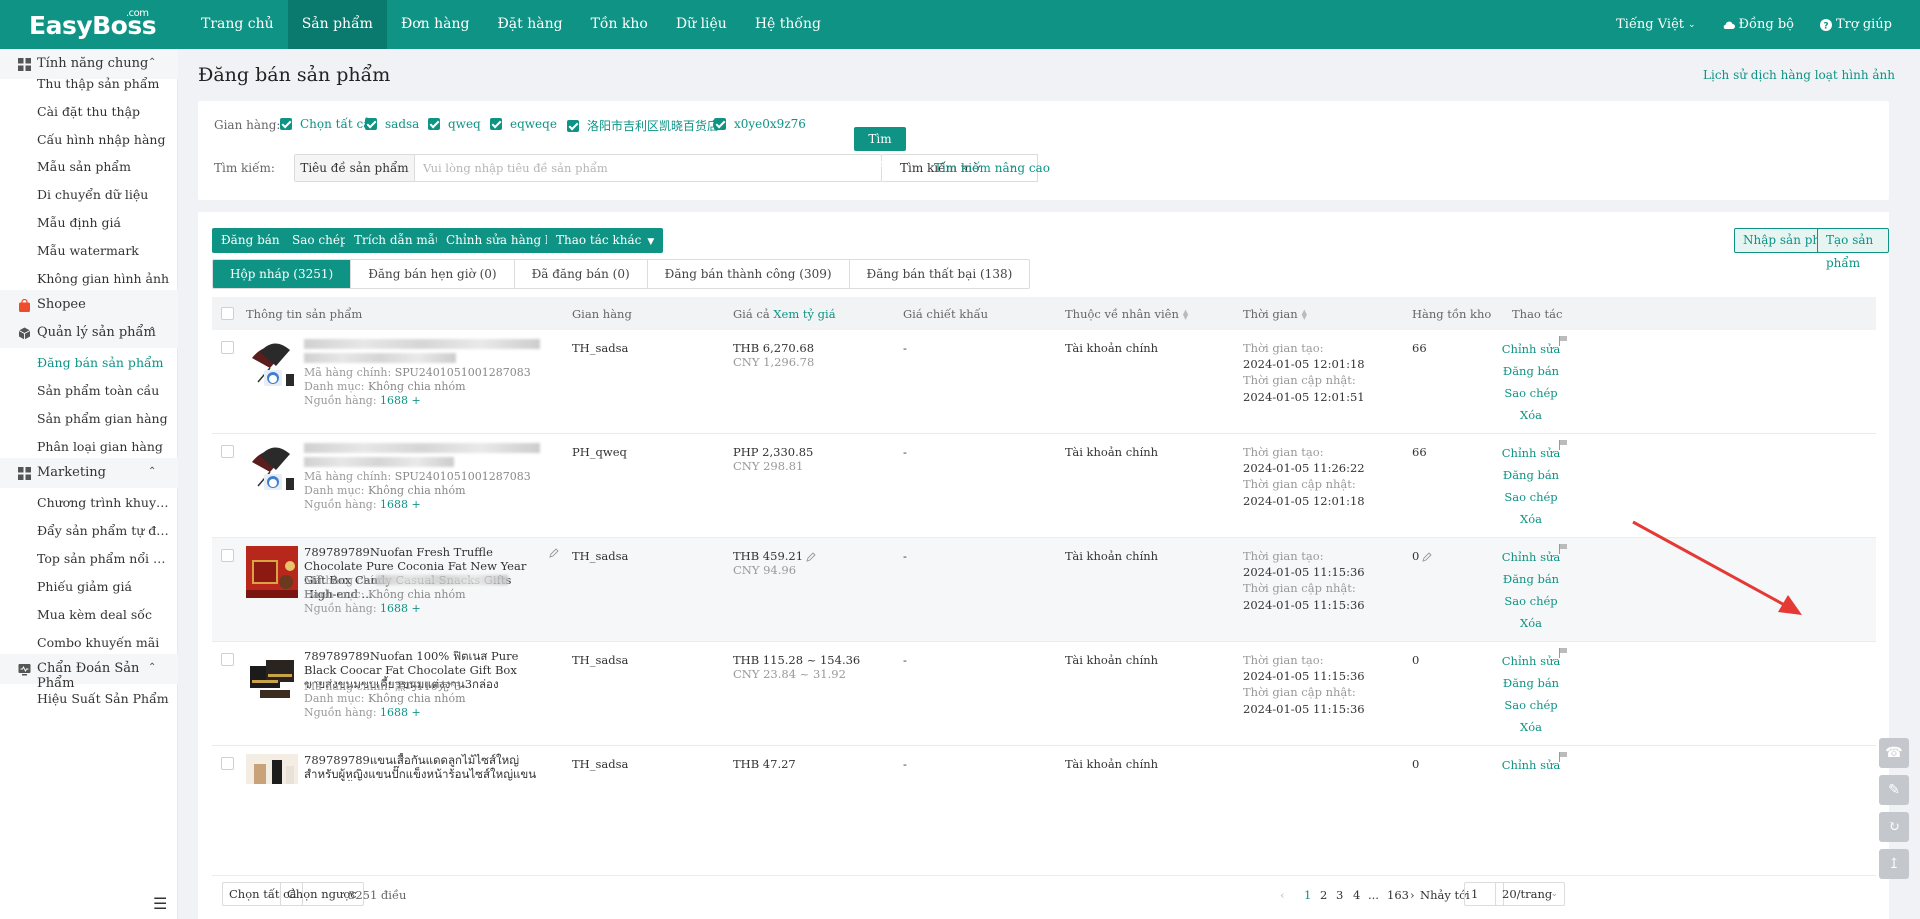  What do you see at coordinates (272, 572) in the screenshot?
I see `product-thumbnail-chocolate-box` at bounding box center [272, 572].